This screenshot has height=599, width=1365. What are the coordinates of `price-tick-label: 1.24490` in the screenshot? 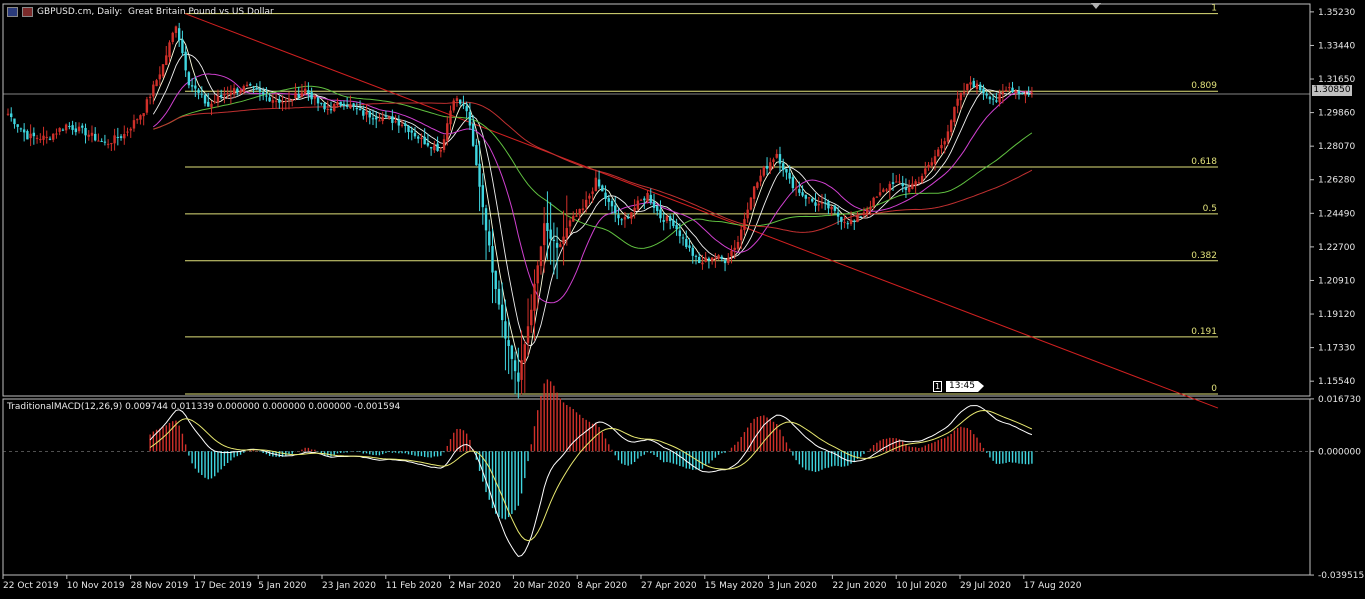 It's located at (1336, 214).